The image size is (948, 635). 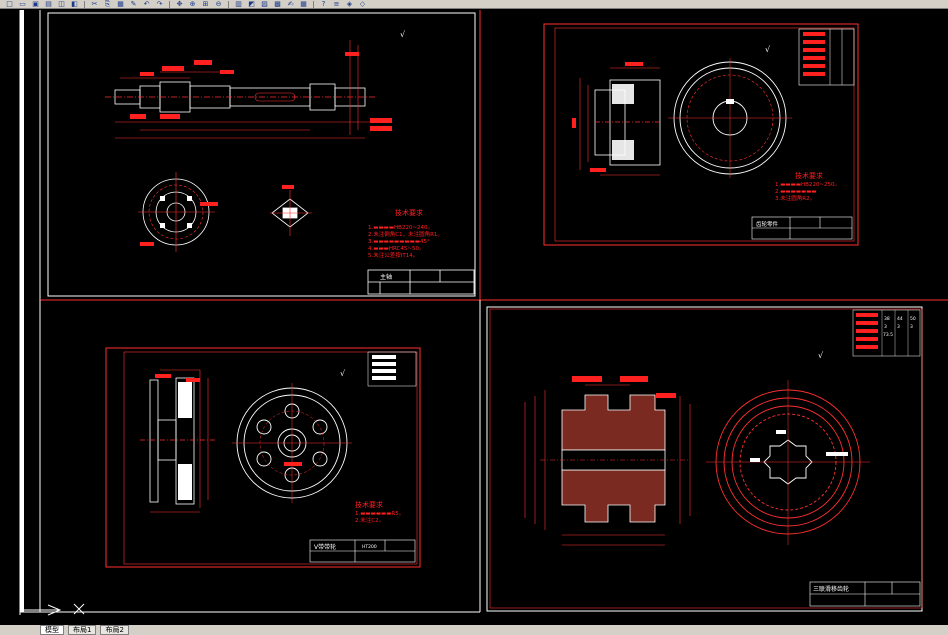 I want to click on print-icon: ▤, so click(x=48, y=4).